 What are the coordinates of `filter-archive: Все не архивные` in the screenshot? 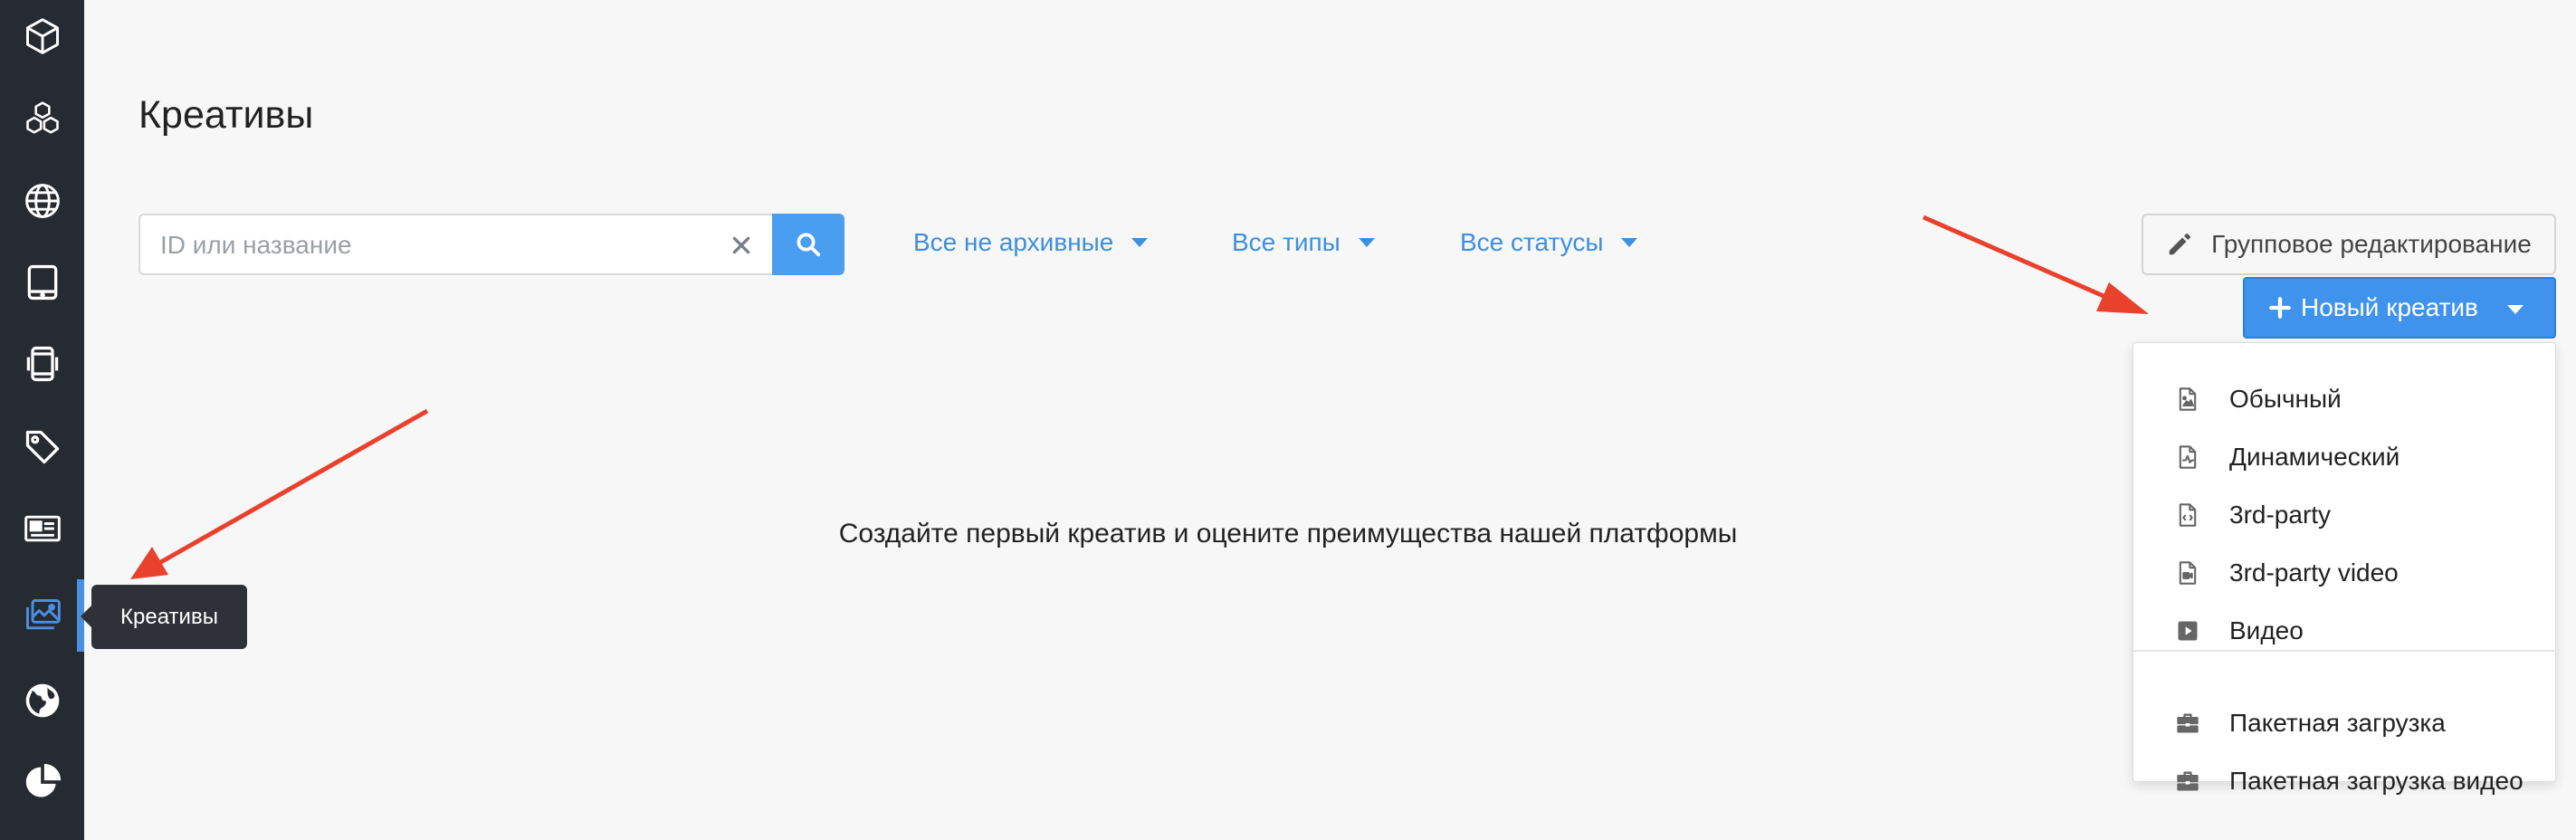 It's located at (1031, 242).